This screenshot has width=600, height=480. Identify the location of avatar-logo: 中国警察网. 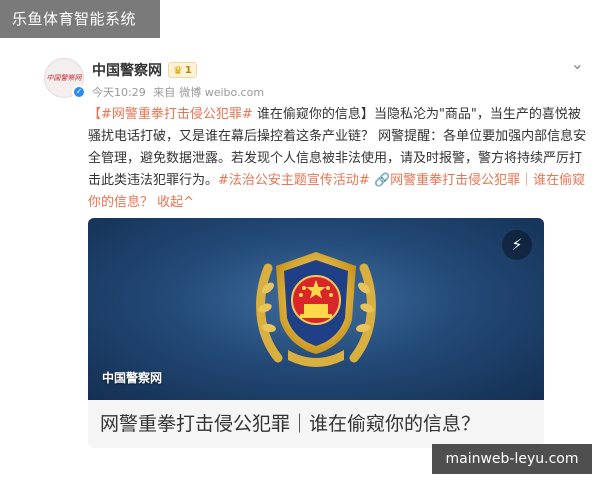
(64, 78).